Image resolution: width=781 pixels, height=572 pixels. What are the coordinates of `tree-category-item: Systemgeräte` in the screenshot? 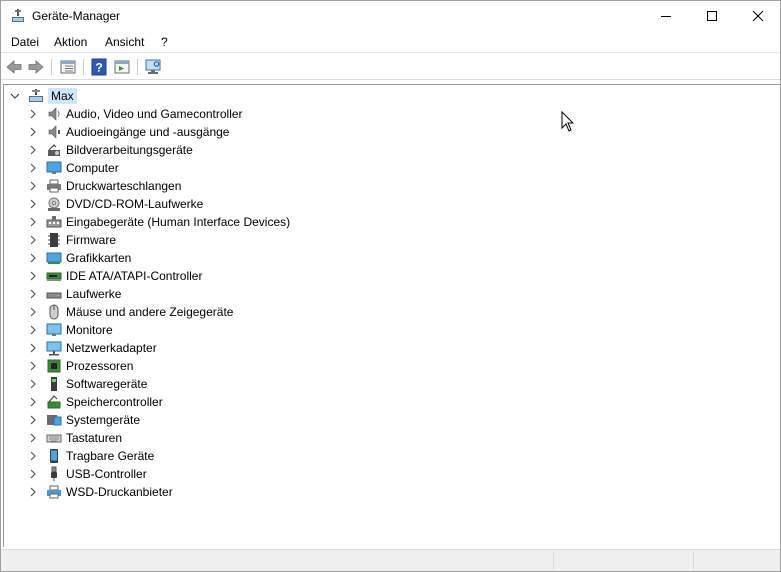 It's located at (84, 420).